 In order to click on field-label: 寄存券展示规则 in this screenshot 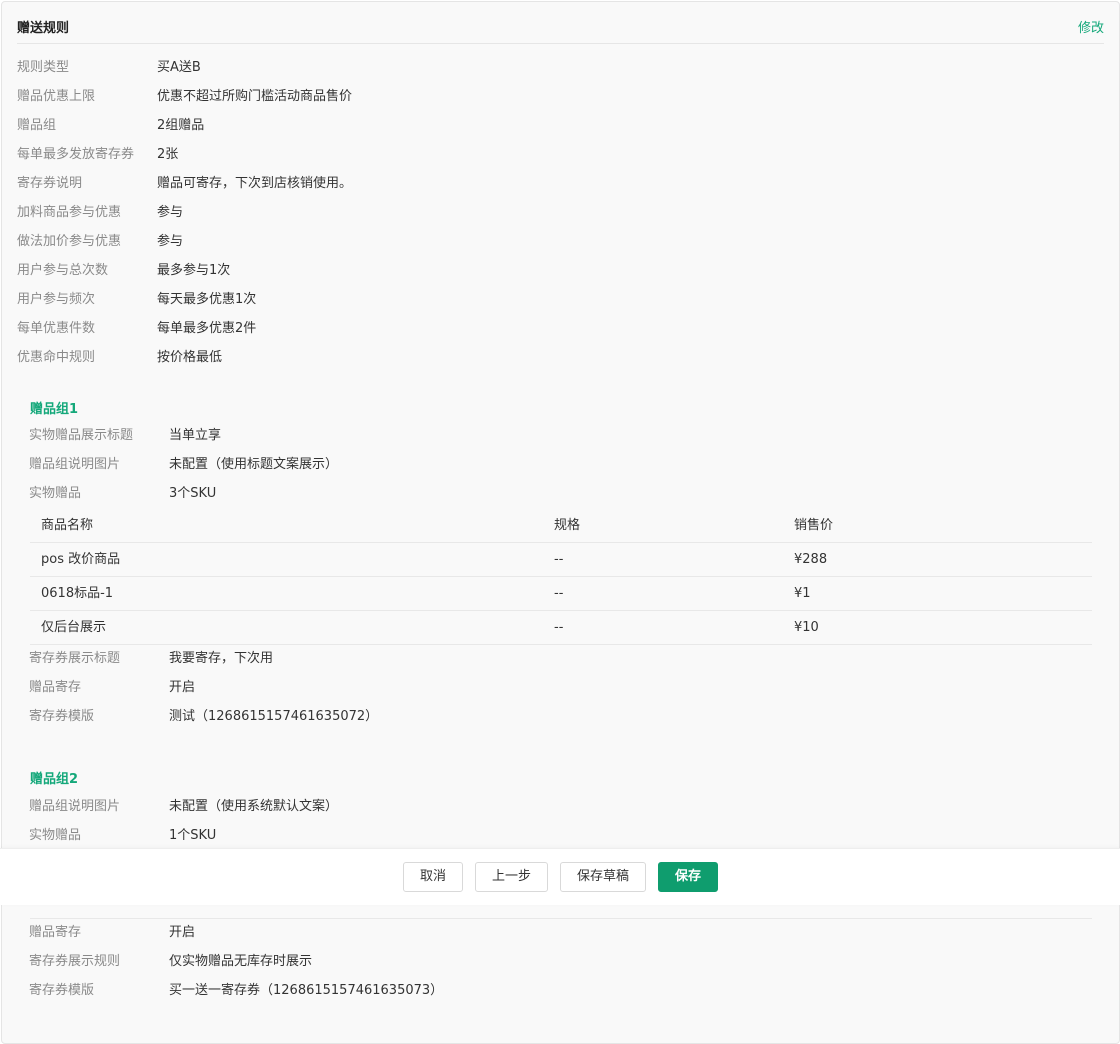, I will do `click(75, 961)`.